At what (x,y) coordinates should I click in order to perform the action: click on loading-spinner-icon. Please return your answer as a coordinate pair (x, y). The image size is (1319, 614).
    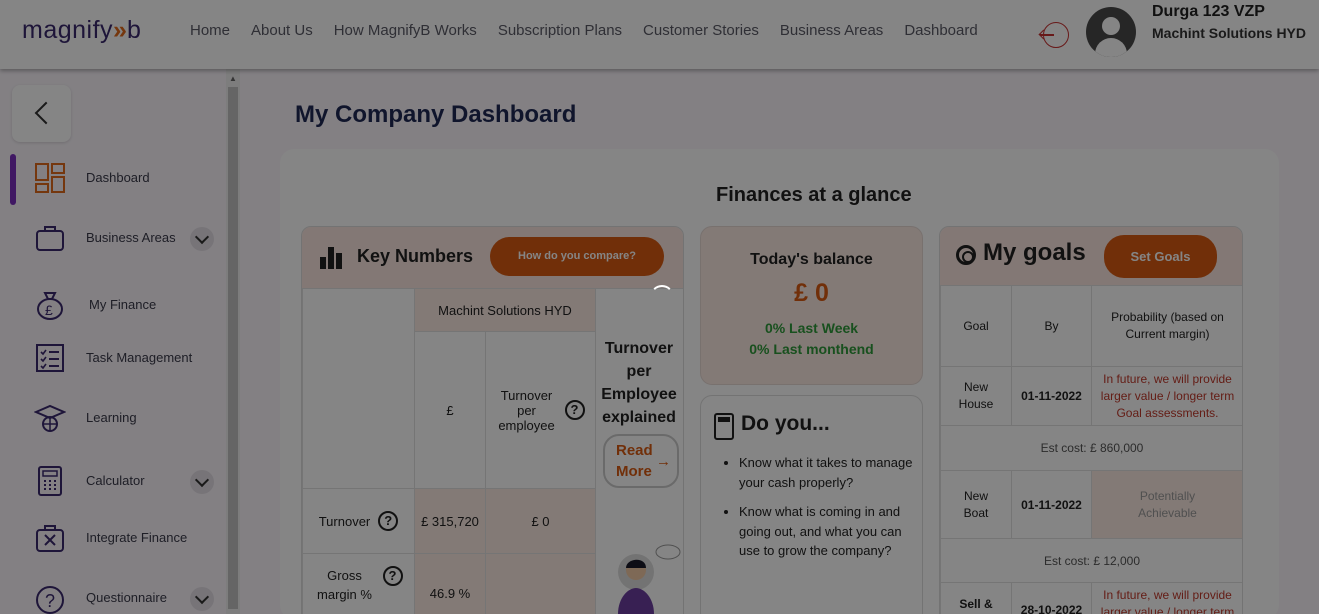
    Looking at the image, I should click on (662, 297).